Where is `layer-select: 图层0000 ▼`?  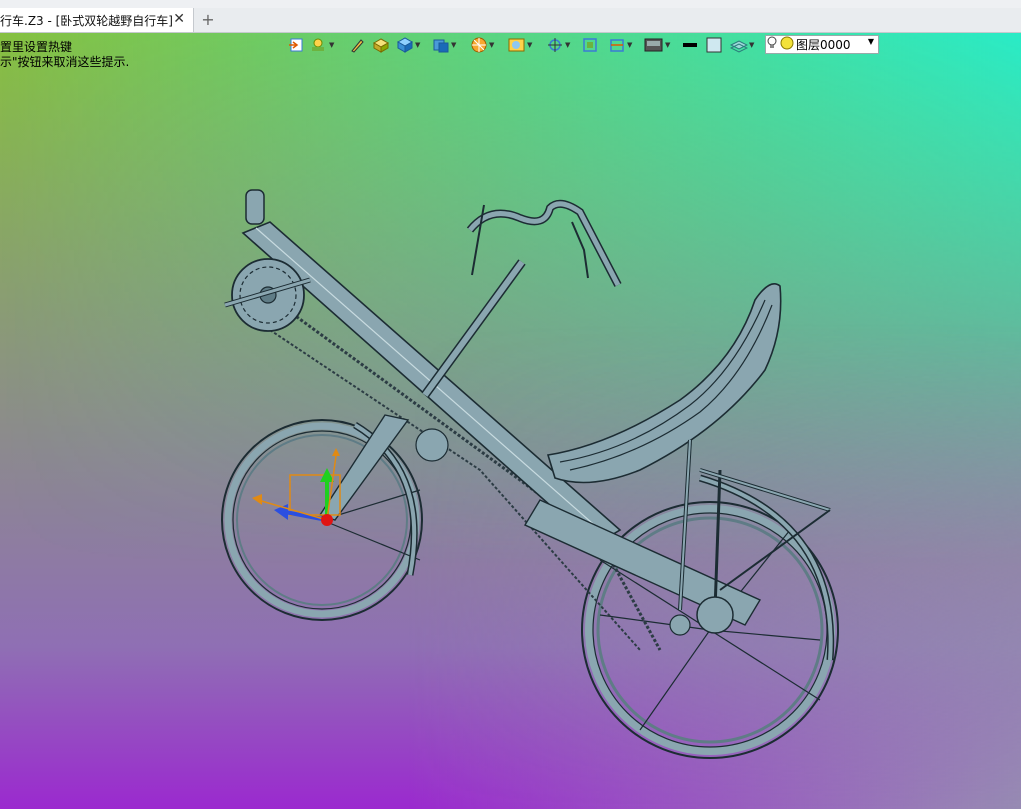
layer-select: 图层0000 ▼ is located at coordinates (822, 44).